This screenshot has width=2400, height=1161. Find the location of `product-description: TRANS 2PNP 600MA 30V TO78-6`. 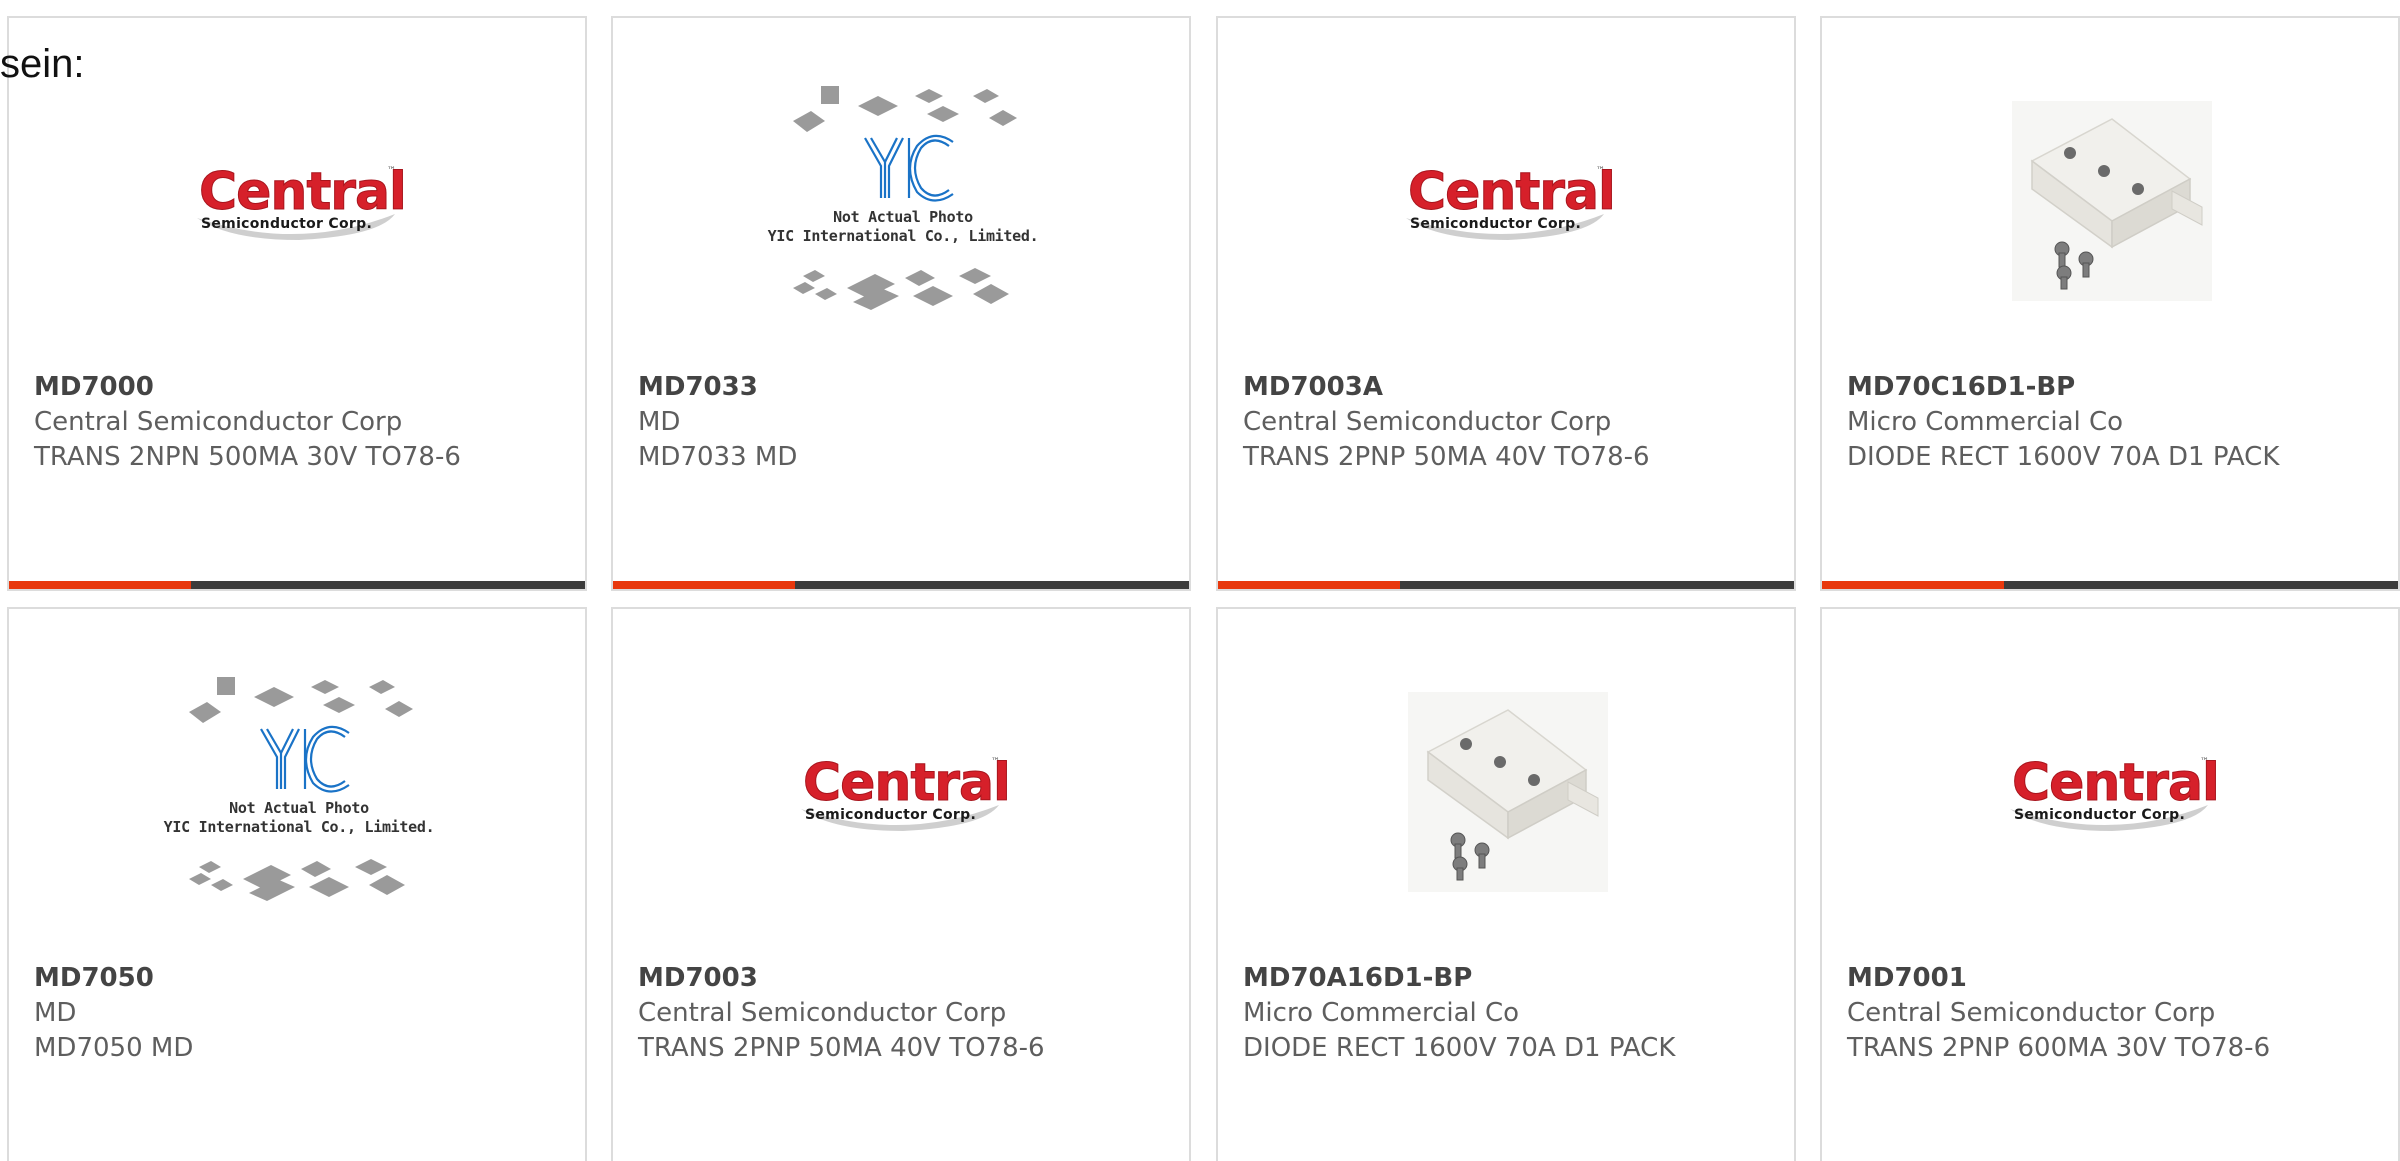

product-description: TRANS 2PNP 600MA 30V TO78-6 is located at coordinates (2059, 1048).